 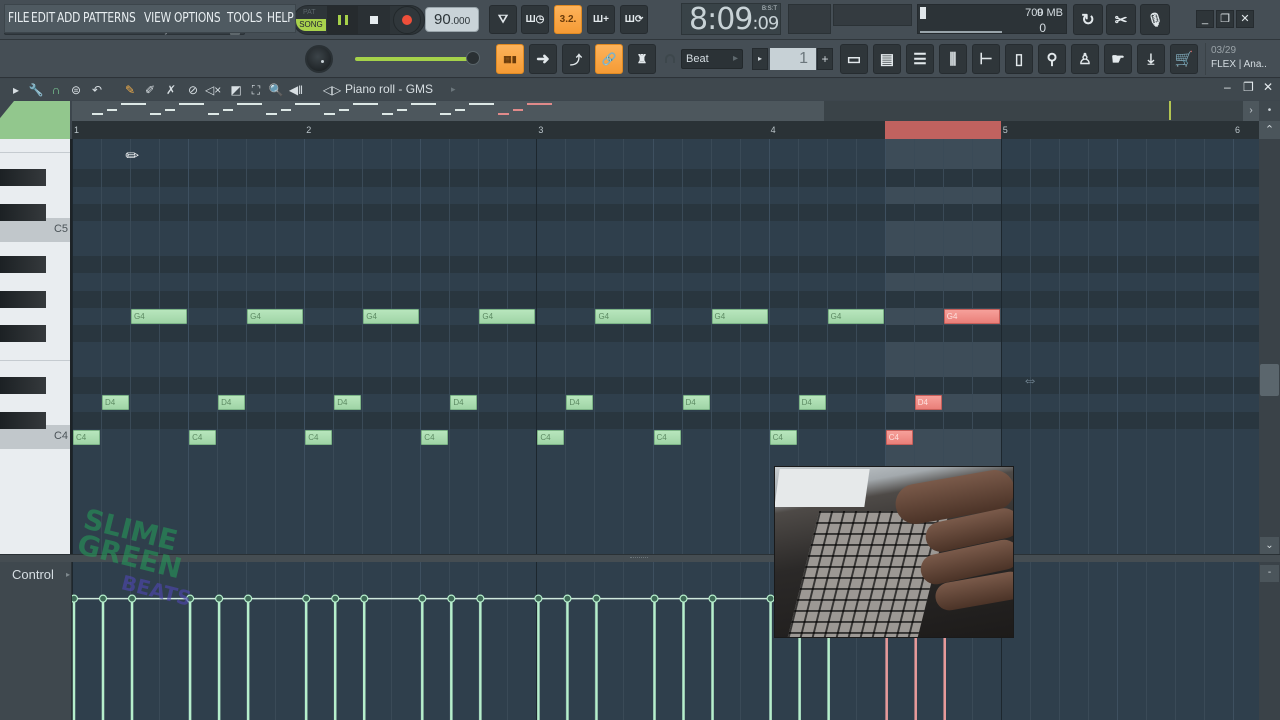 What do you see at coordinates (1155, 19) in the screenshot?
I see `record-audio-button: 🎙` at bounding box center [1155, 19].